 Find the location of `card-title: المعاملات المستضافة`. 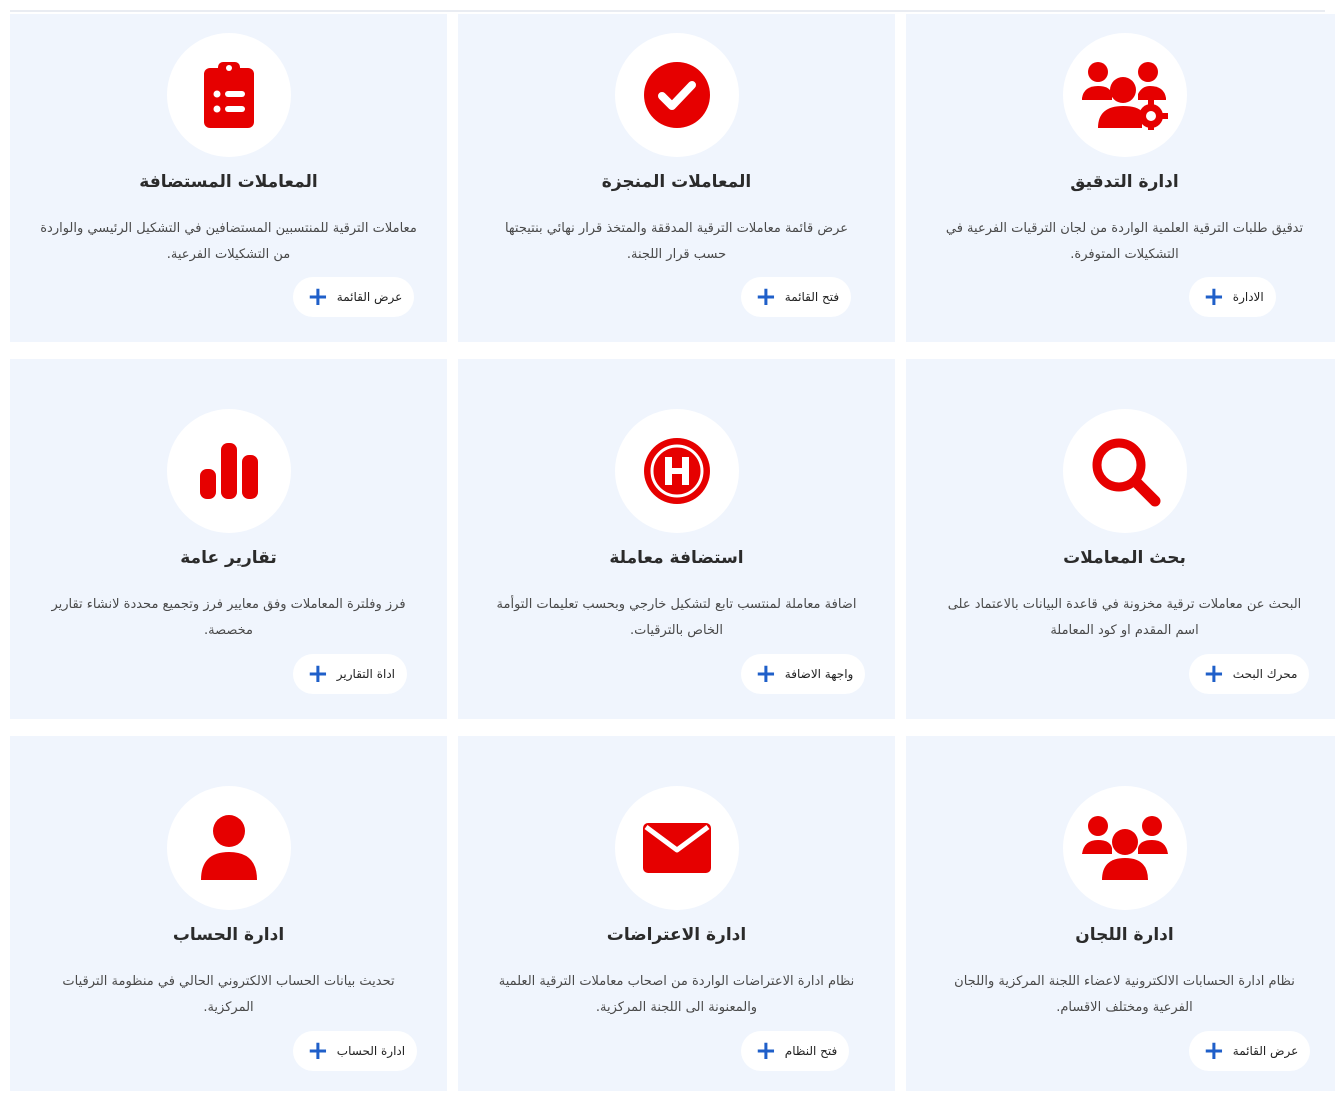

card-title: المعاملات المستضافة is located at coordinates (228, 182).